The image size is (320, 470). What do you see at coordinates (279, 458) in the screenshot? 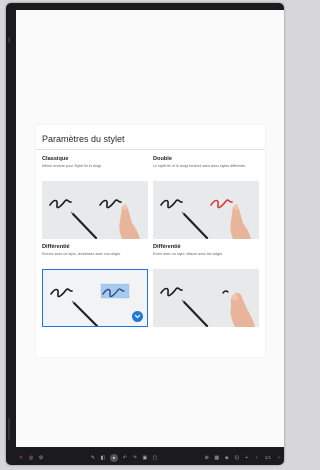
I see `next-page-icon: ›` at bounding box center [279, 458].